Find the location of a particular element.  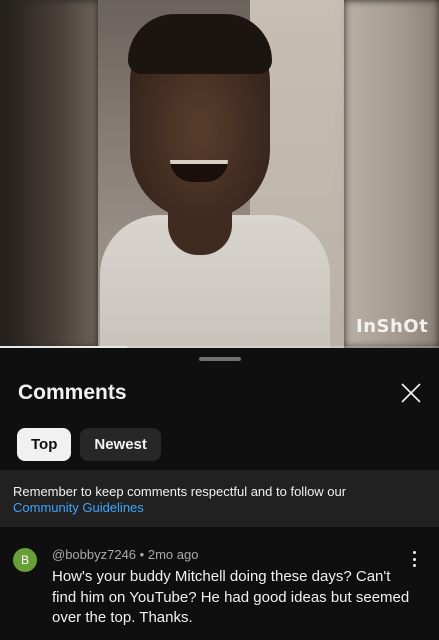

more-vertical-icon is located at coordinates (414, 559).